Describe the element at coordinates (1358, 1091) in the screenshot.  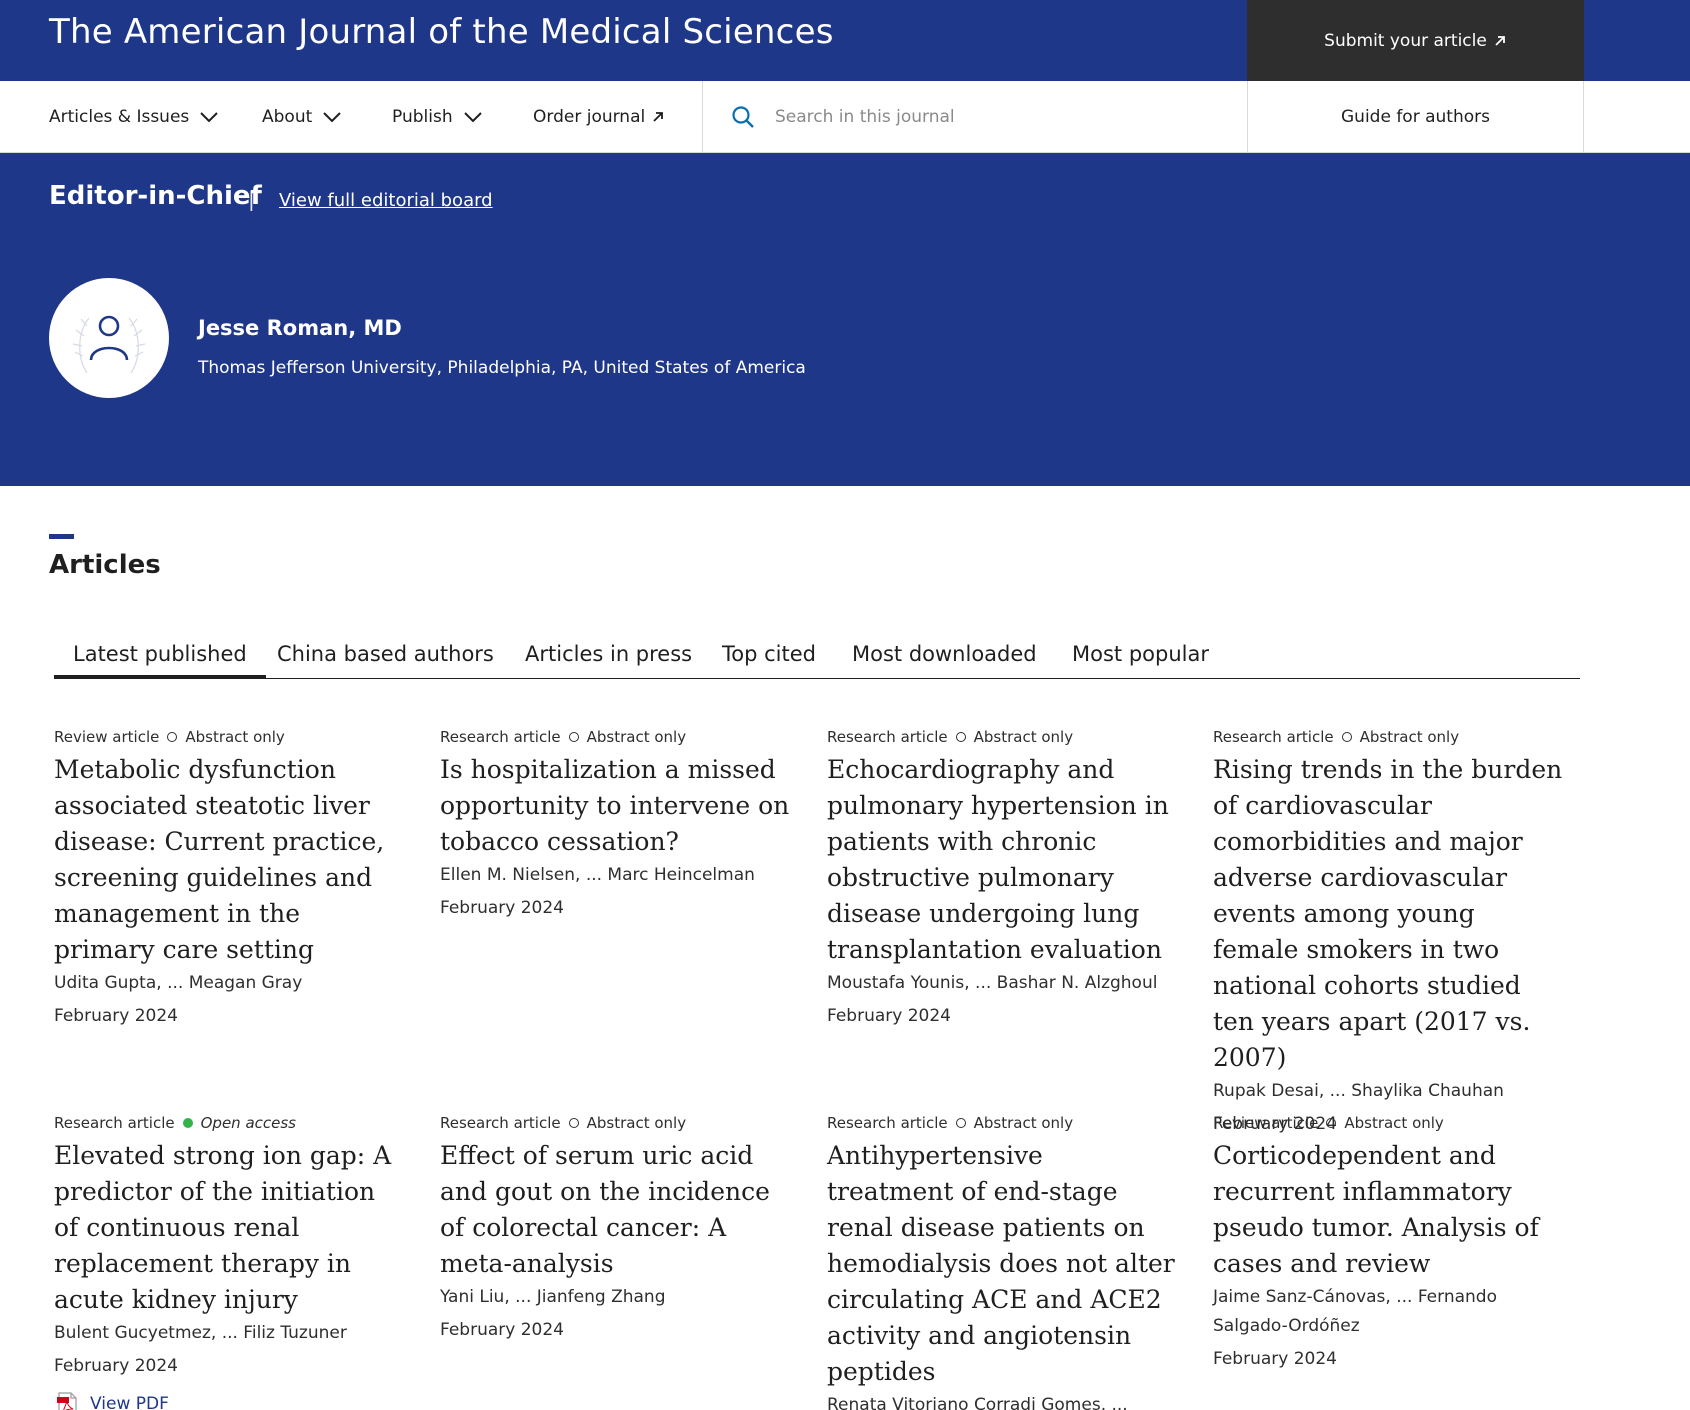
I see `article-authors: Rupak Desai, ... Shaylika Chauhan` at that location.